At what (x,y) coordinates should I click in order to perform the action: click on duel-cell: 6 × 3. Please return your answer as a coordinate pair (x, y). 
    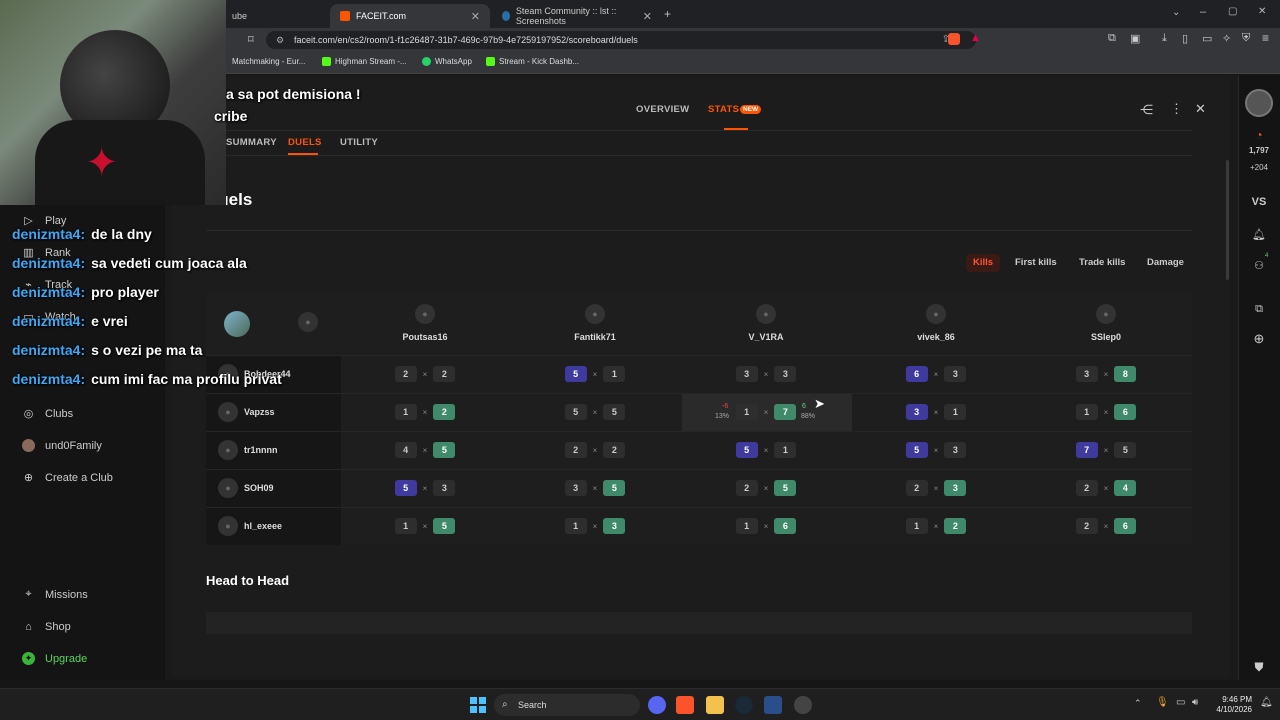
    Looking at the image, I should click on (936, 374).